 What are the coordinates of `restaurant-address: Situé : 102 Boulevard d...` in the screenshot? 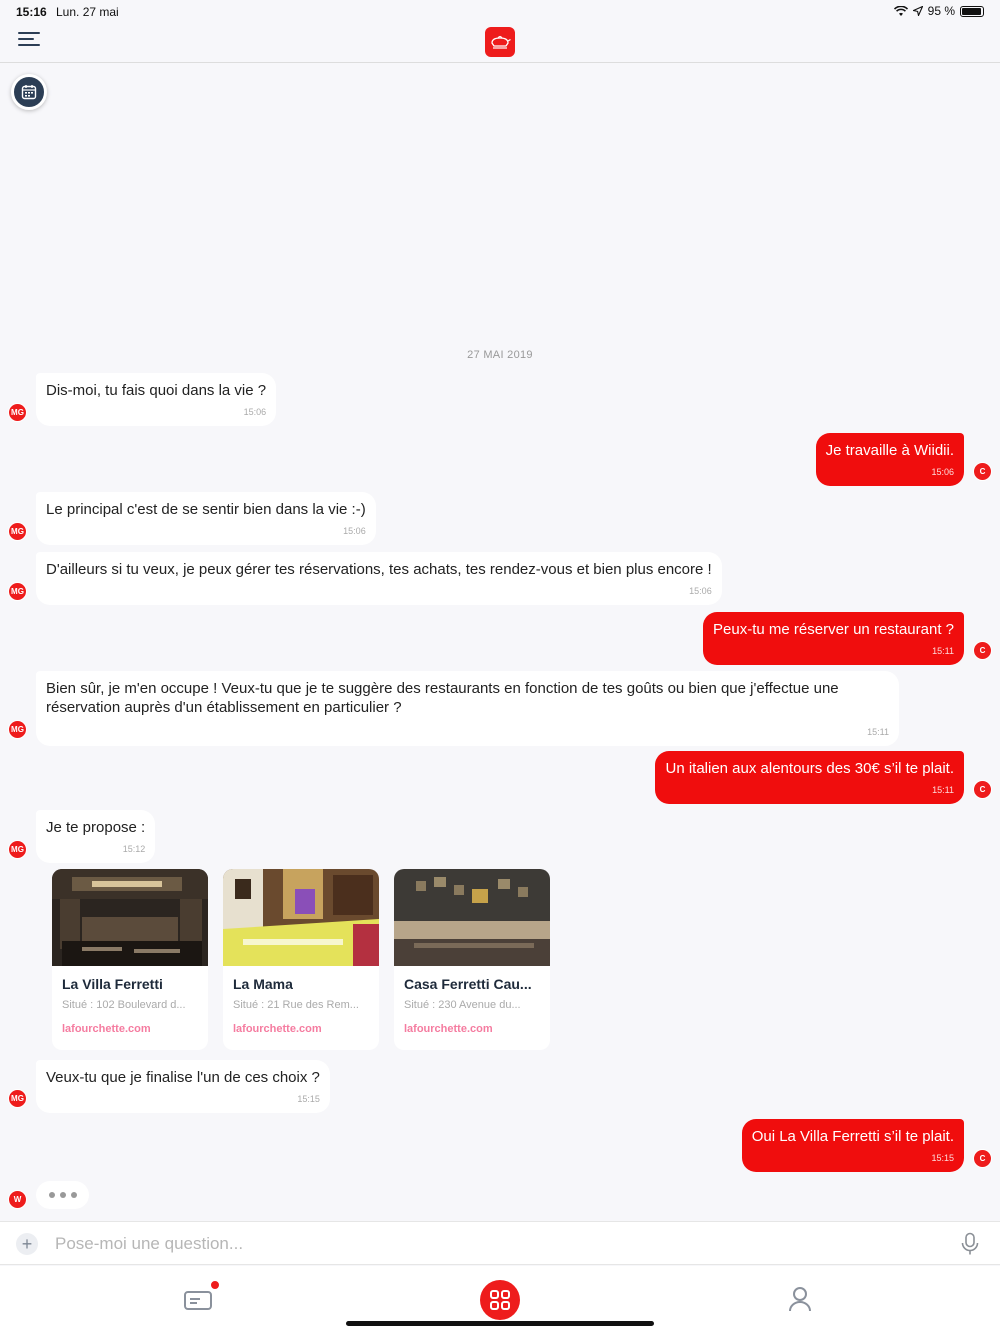 It's located at (124, 1005).